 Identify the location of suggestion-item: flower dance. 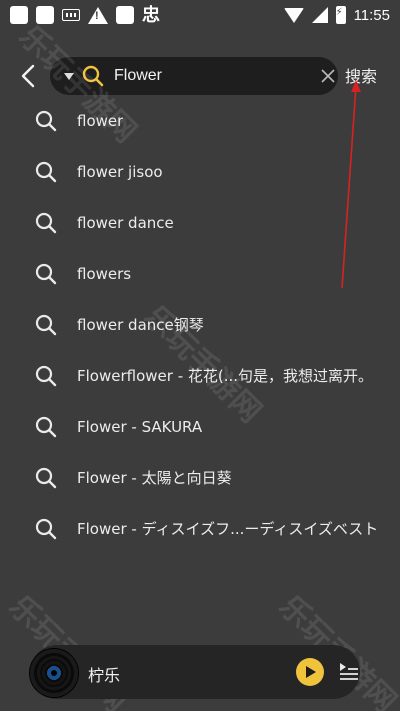
(200, 222).